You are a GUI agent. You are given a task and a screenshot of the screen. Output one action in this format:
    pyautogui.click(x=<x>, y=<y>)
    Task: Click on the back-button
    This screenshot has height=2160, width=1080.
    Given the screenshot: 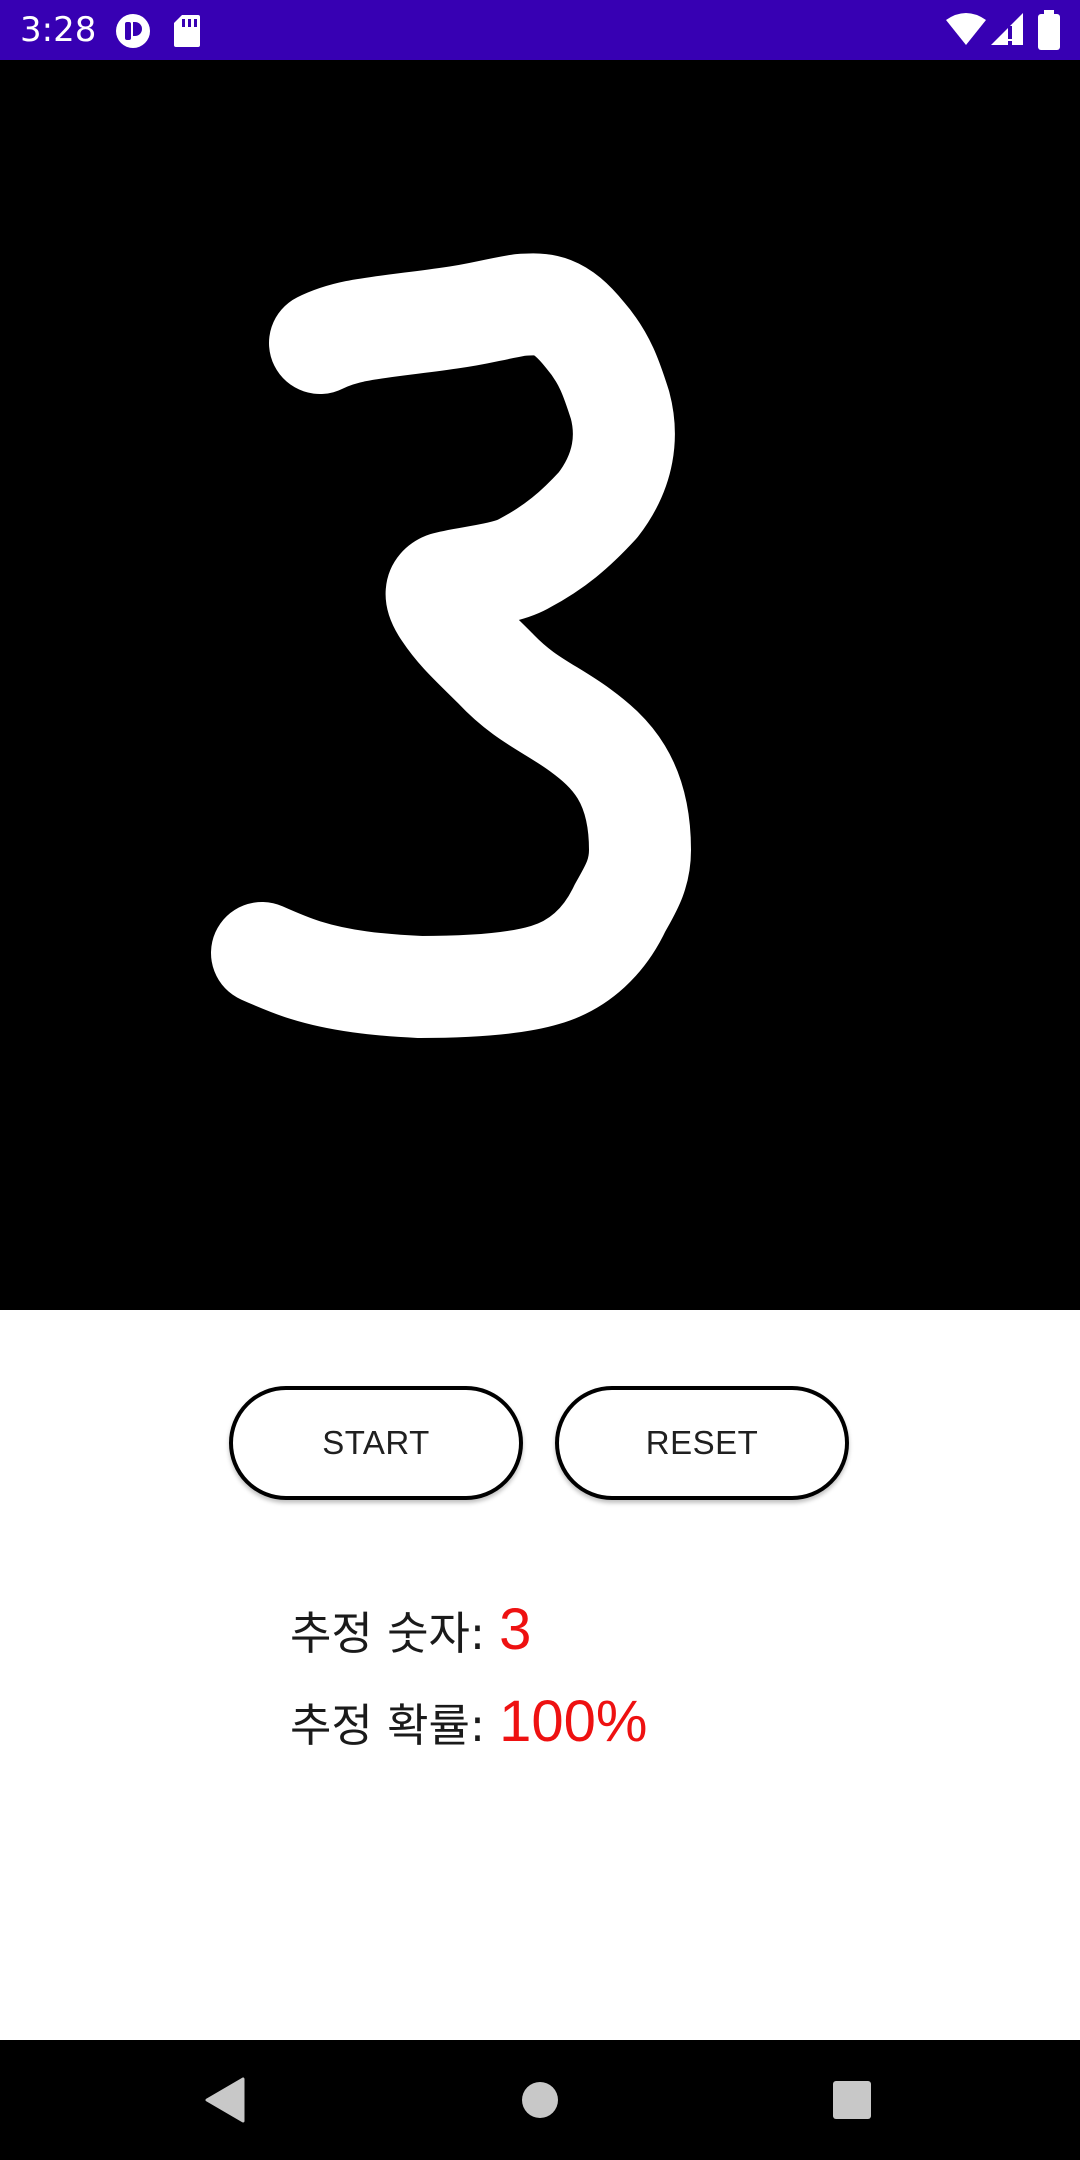 What is the action you would take?
    pyautogui.click(x=225, y=2100)
    